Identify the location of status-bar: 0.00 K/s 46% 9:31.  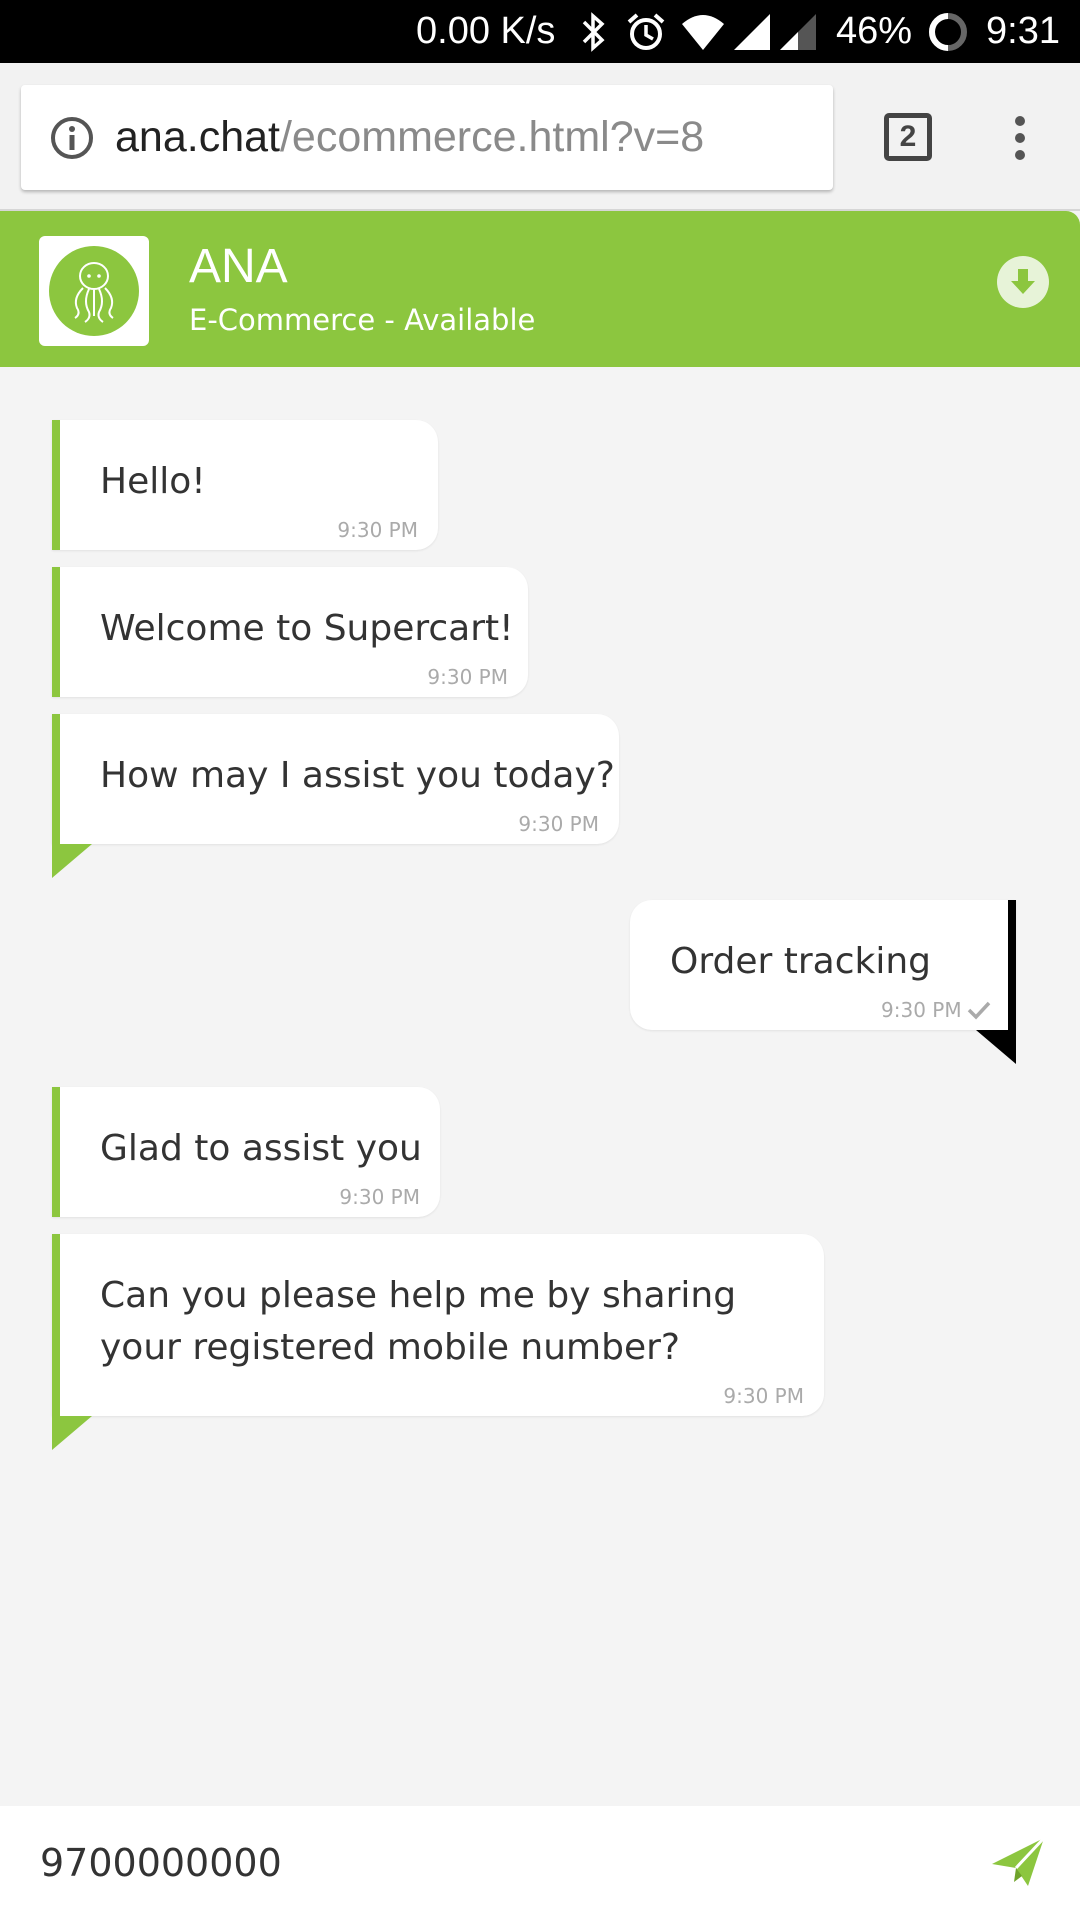
(540, 31).